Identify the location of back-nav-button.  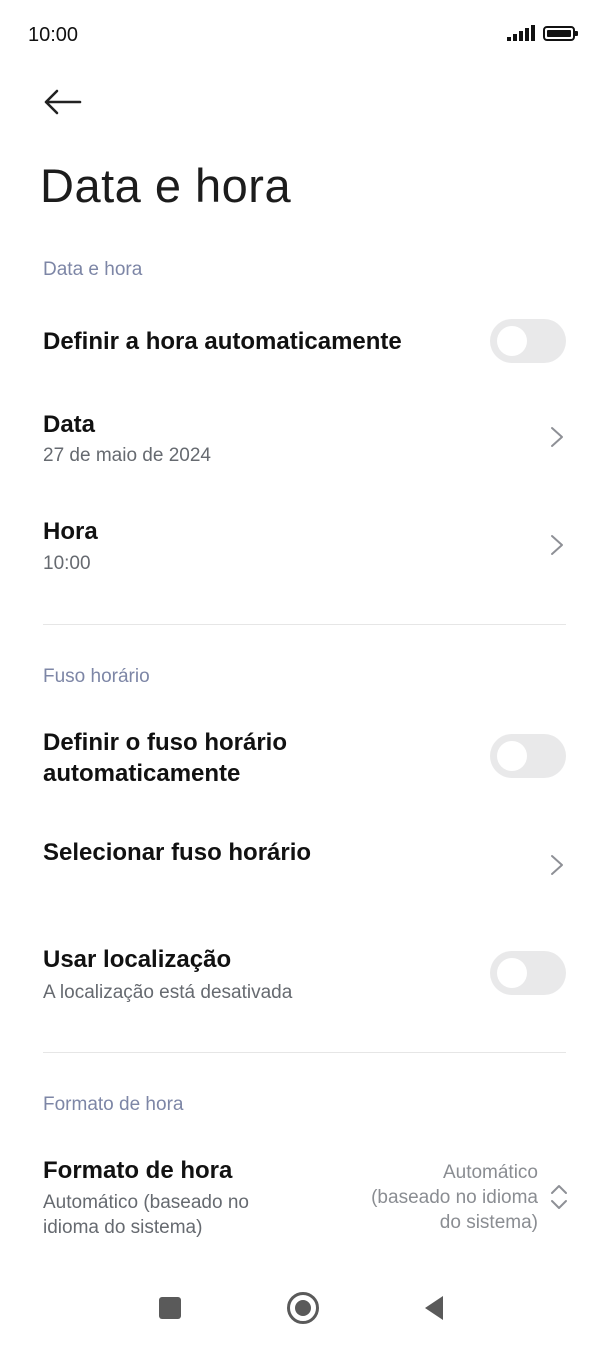
(434, 1308).